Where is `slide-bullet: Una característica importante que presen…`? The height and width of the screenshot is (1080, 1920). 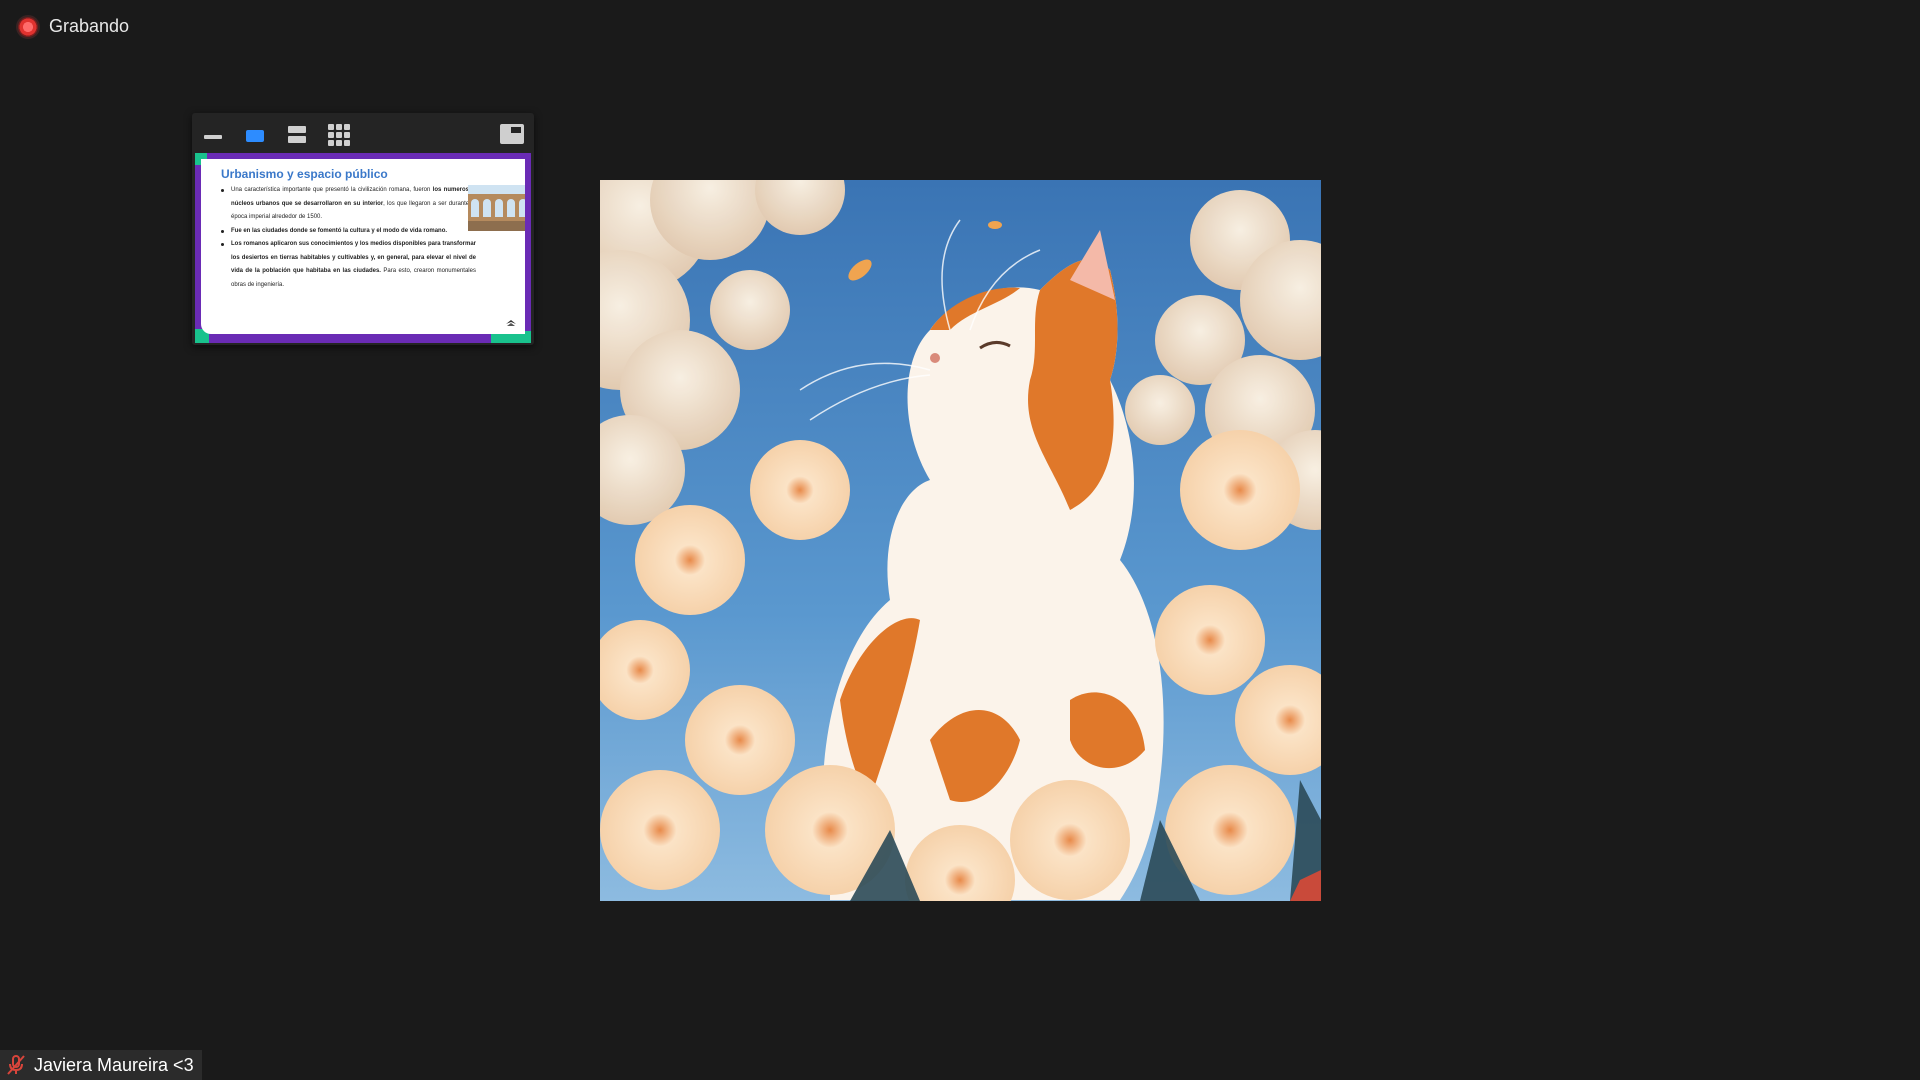
slide-bullet: Una característica importante que presen… is located at coordinates (348, 204).